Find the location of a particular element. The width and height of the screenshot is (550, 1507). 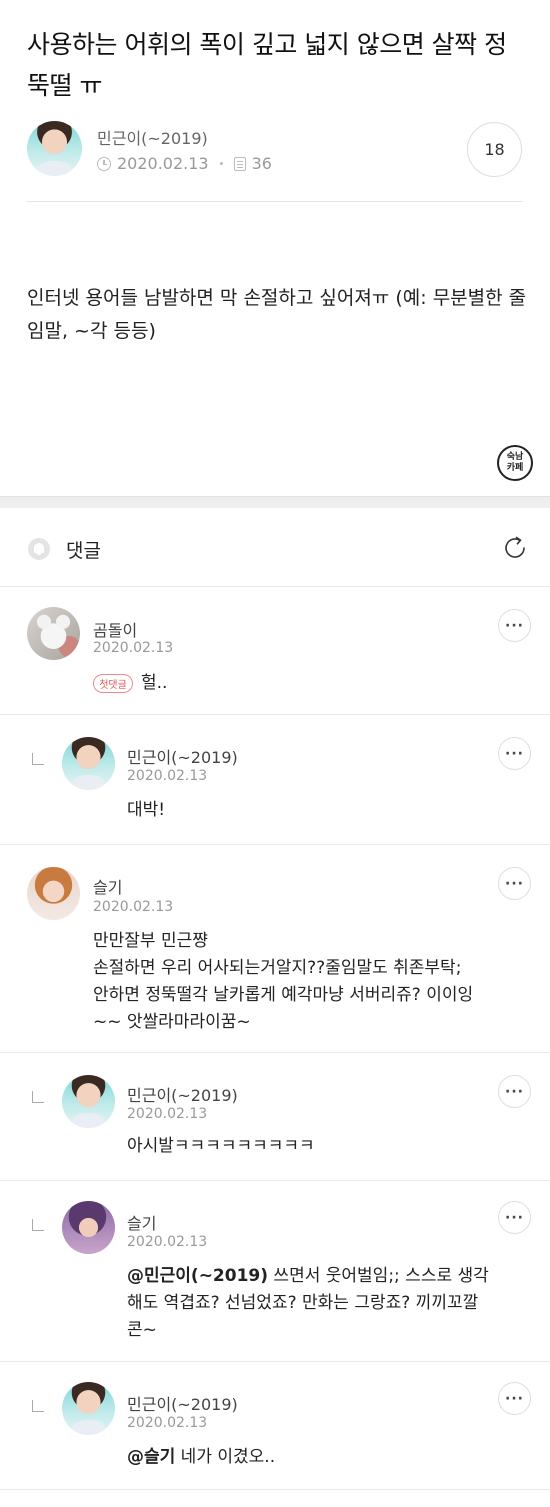

comment-item: 민근이(~2019) 2020.02.13 대박! ··· is located at coordinates (275, 780).